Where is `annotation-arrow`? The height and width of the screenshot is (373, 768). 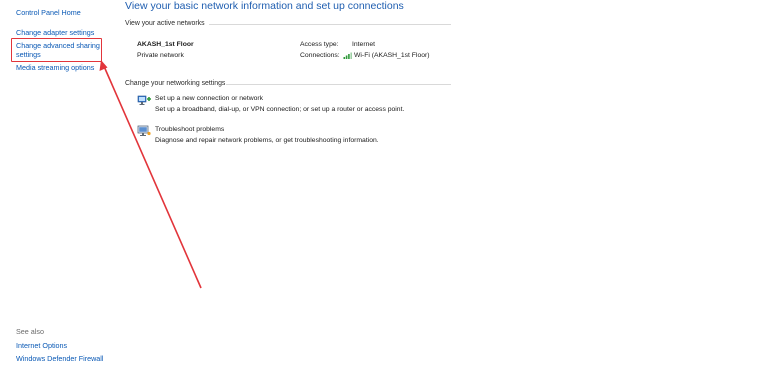 annotation-arrow is located at coordinates (150, 174).